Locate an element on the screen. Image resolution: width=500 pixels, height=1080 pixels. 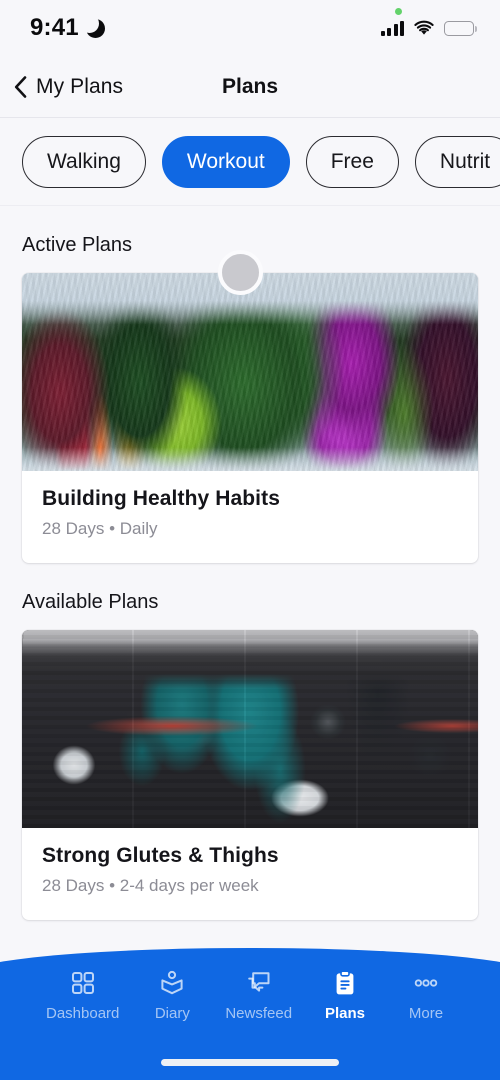
nav-item-dashboard: Dashboard is located at coordinates (82, 996).